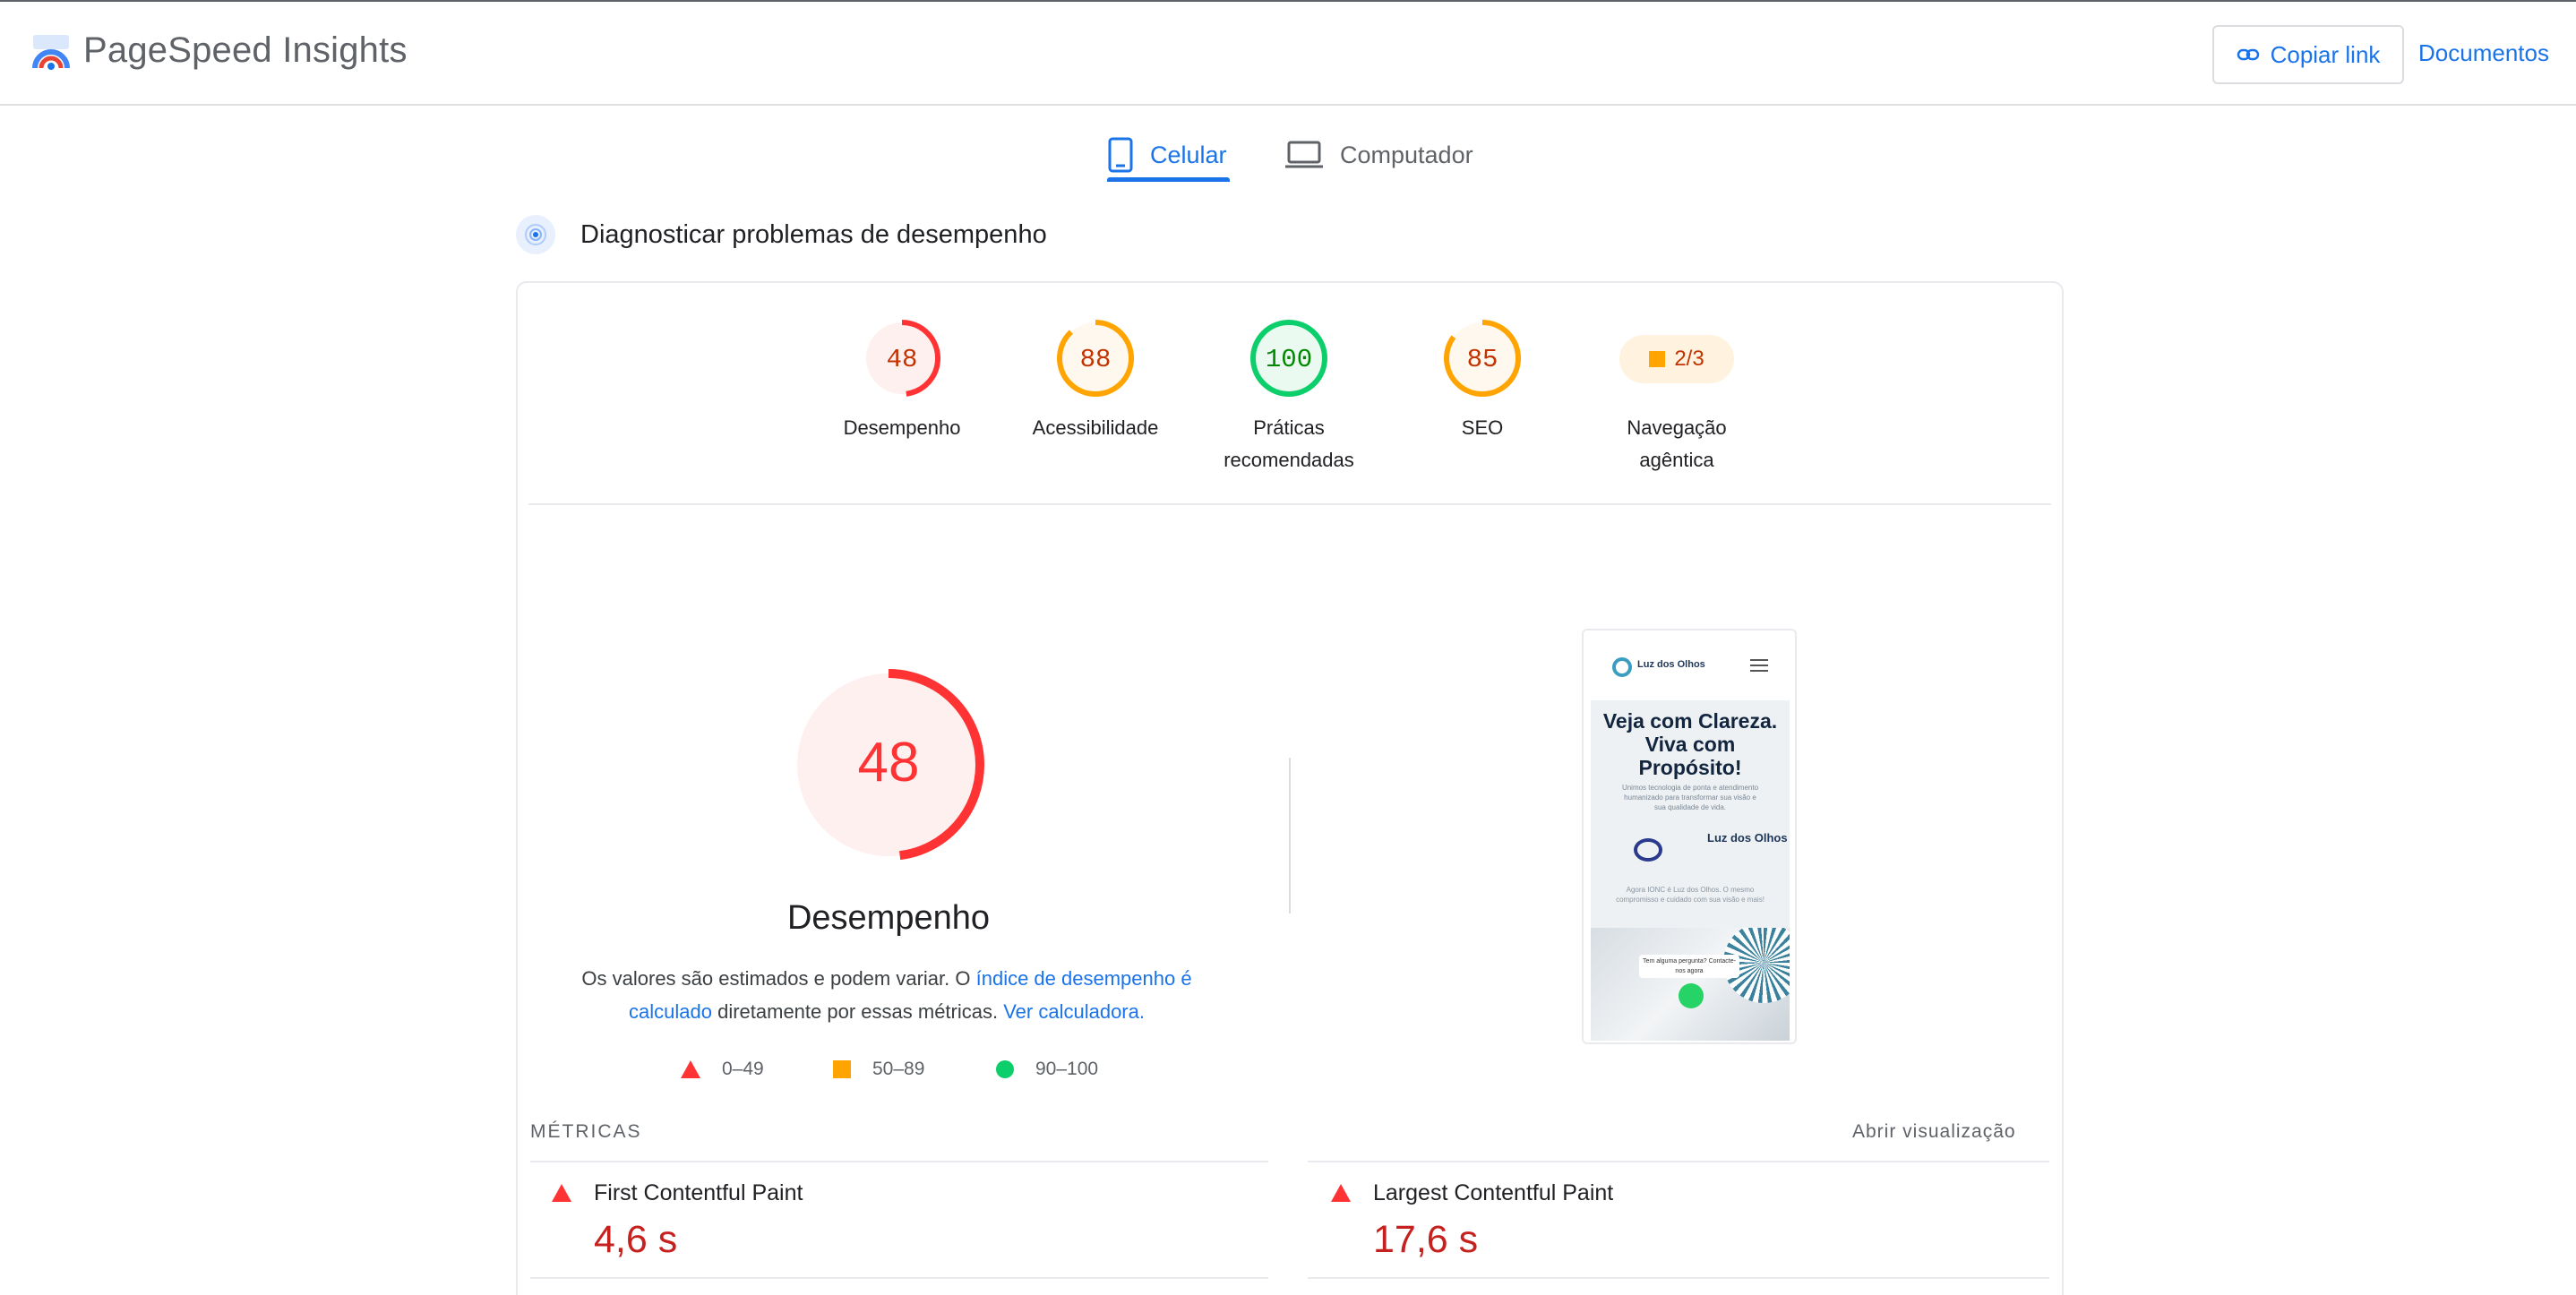  What do you see at coordinates (1406, 154) in the screenshot?
I see `tab-desktop-label: Computador` at bounding box center [1406, 154].